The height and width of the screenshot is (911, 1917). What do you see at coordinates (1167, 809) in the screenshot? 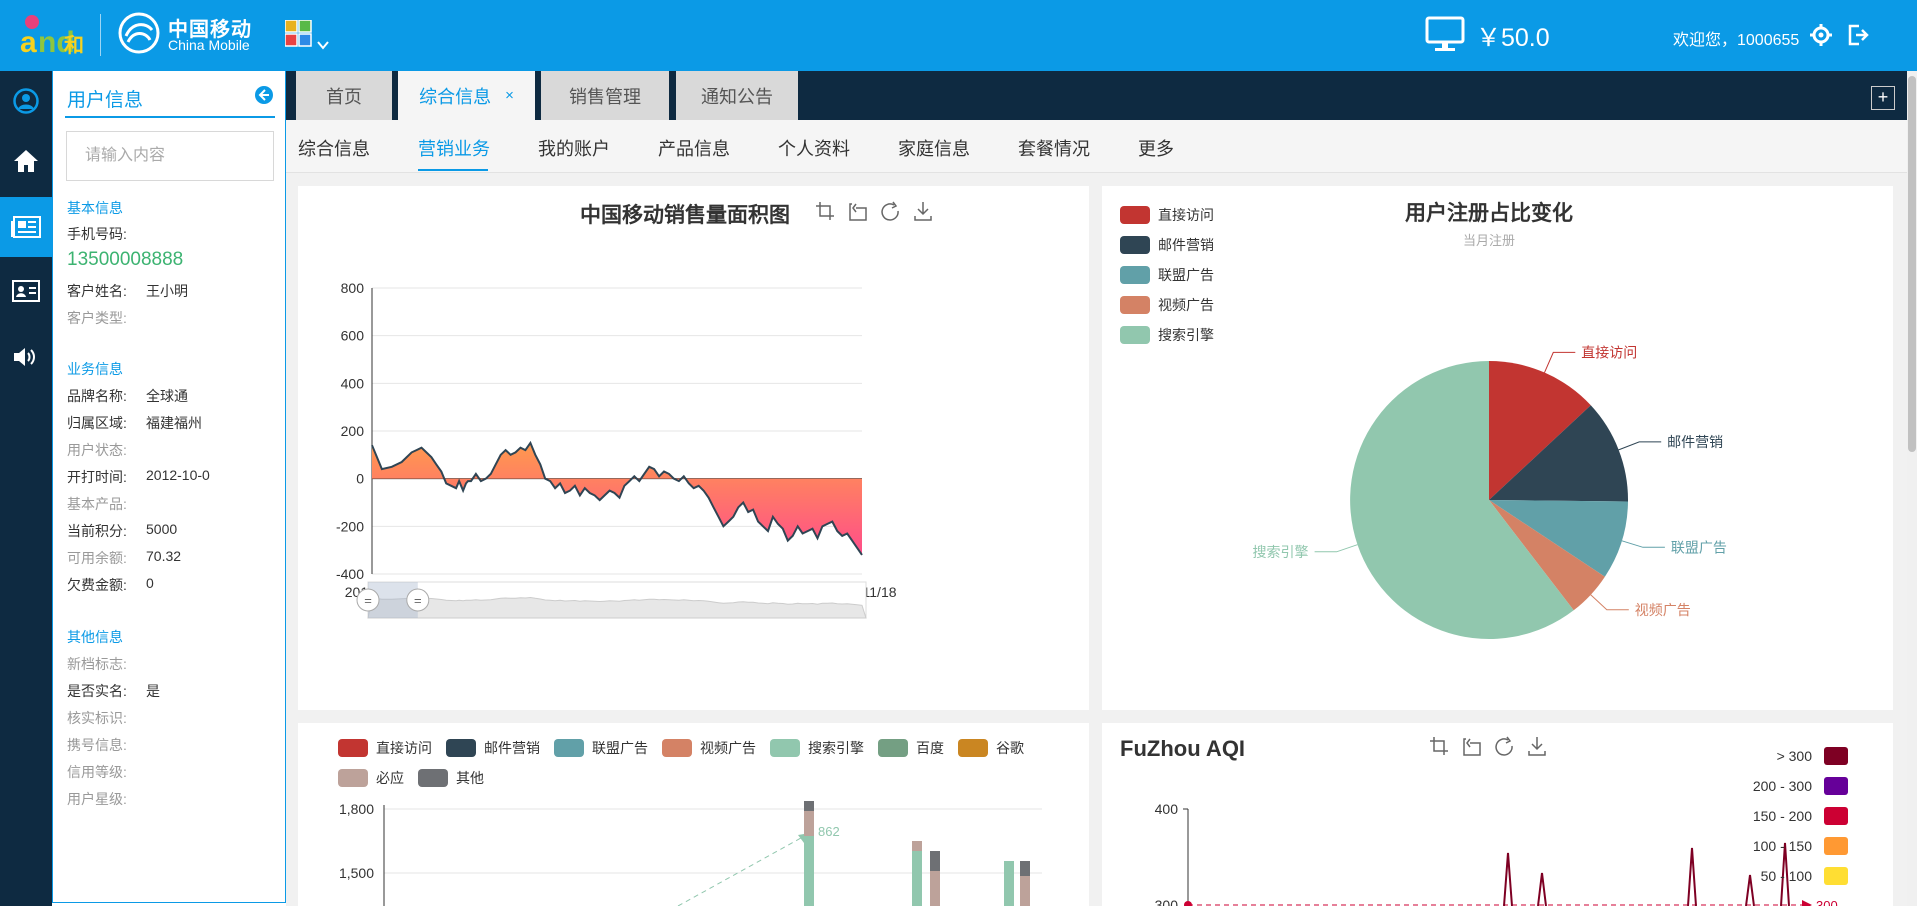
I see `y-tick-label: 400` at bounding box center [1167, 809].